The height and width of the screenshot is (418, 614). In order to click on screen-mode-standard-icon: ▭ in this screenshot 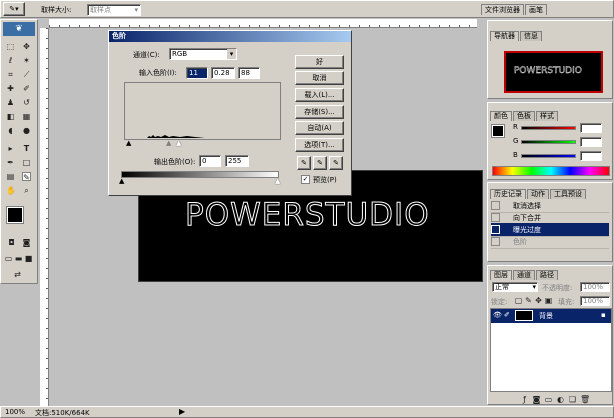, I will do `click(8, 258)`.